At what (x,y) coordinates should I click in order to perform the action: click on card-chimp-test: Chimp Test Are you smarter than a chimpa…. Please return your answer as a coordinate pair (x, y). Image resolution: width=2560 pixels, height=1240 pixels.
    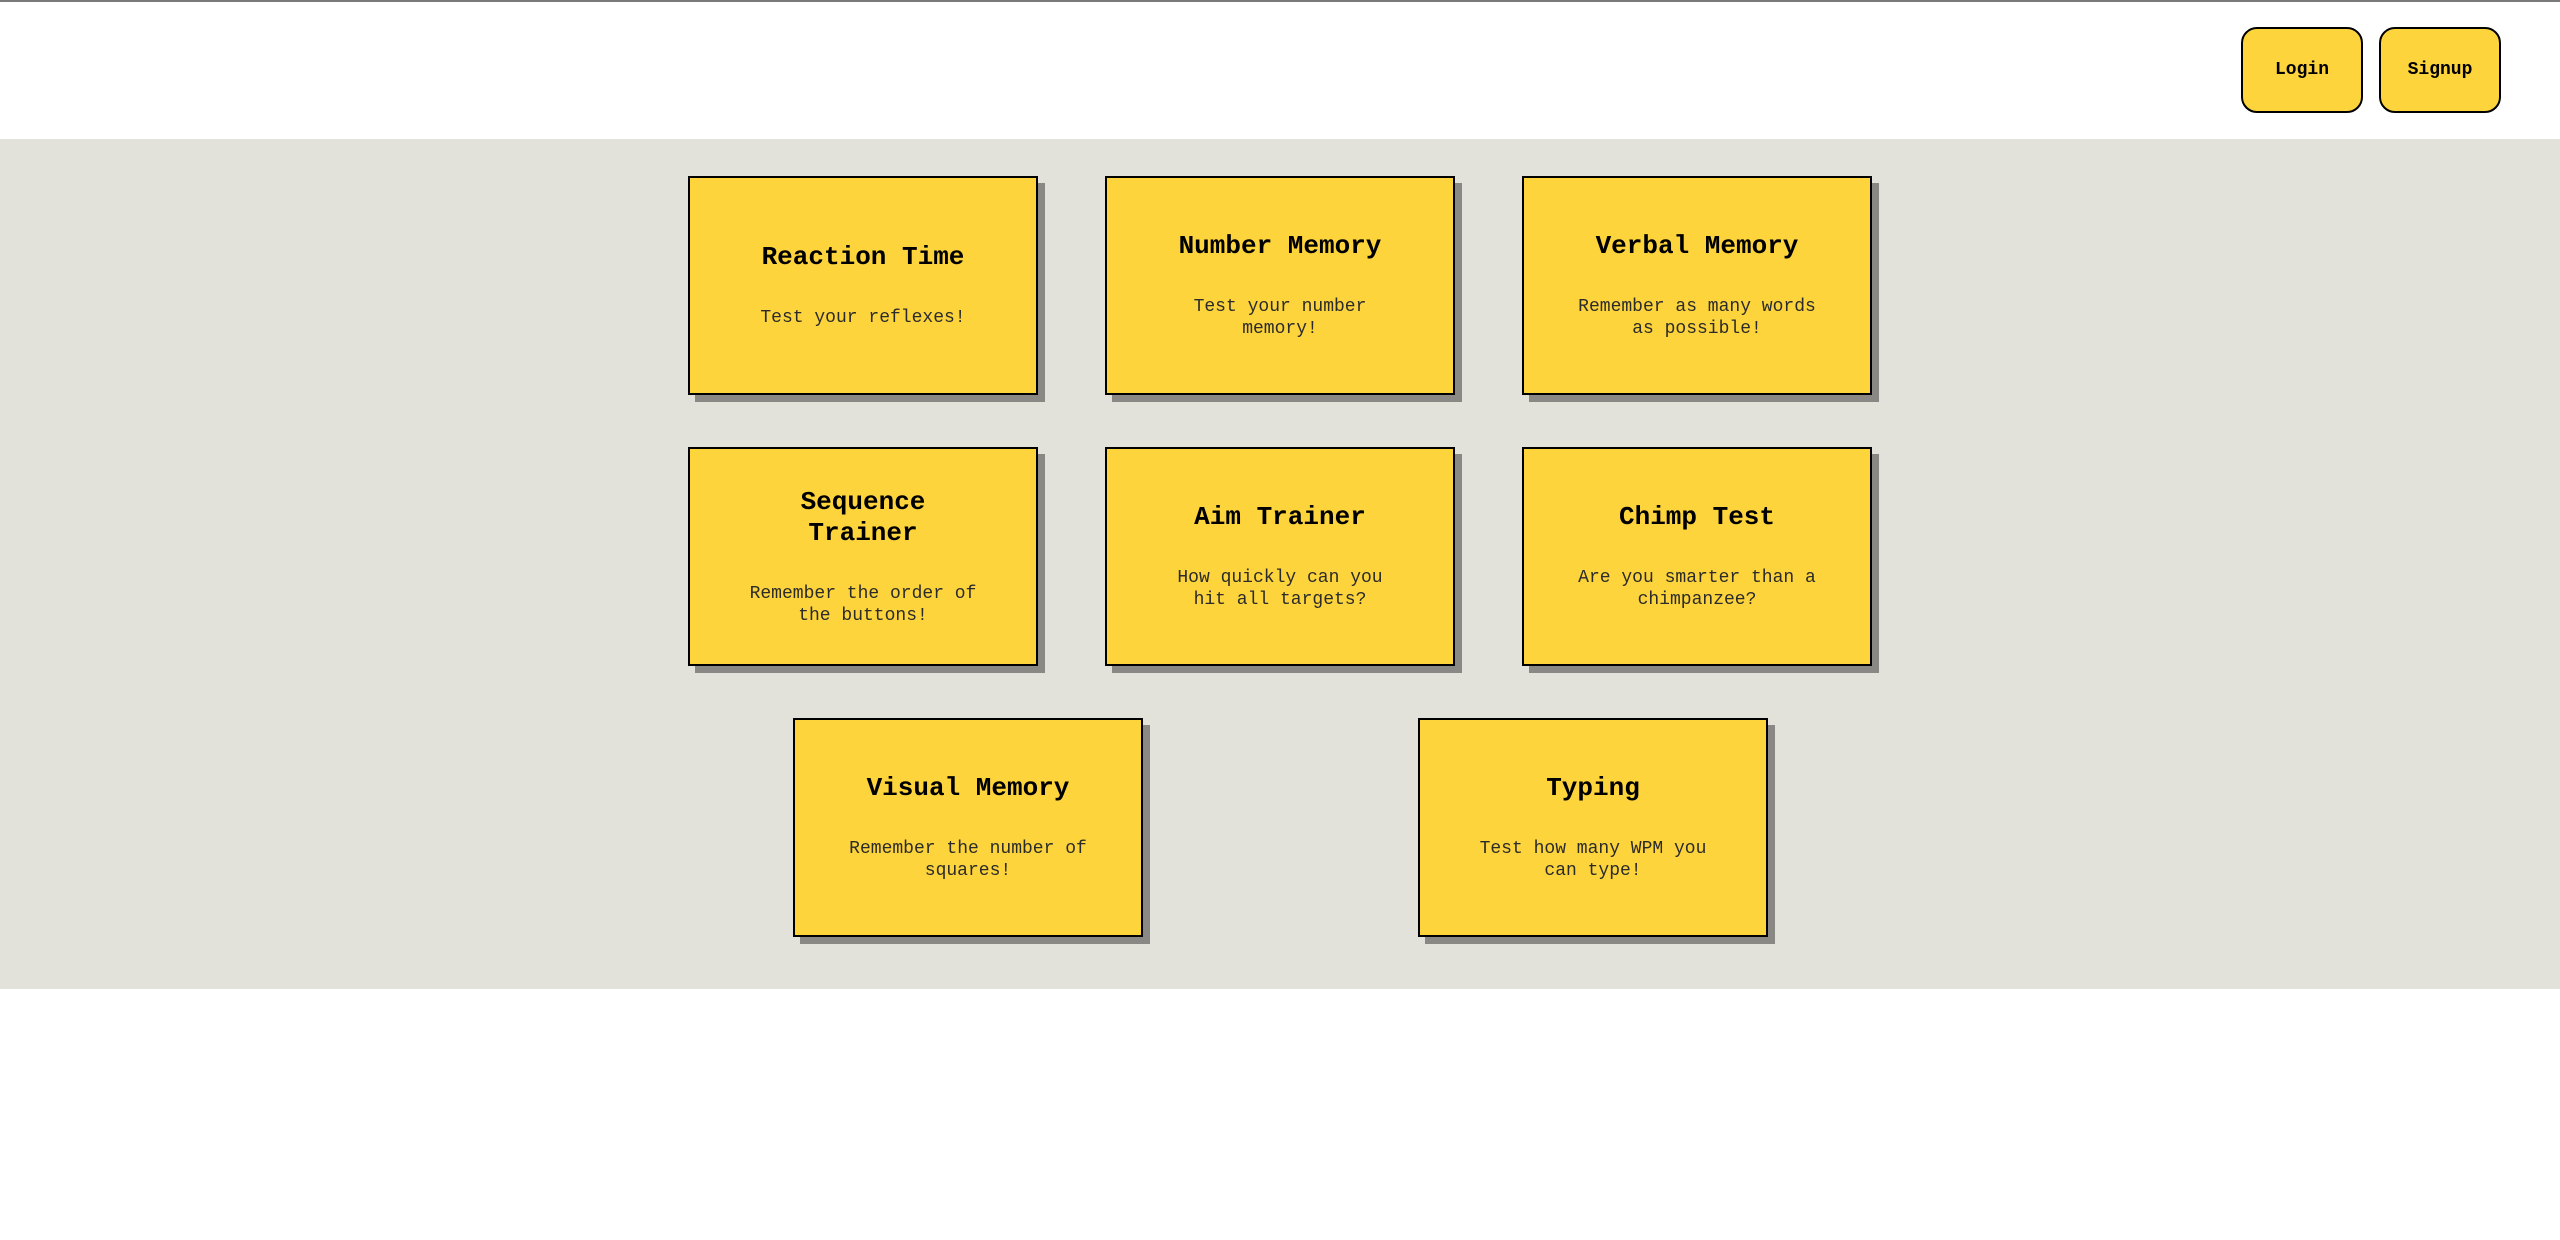
    Looking at the image, I should click on (1697, 556).